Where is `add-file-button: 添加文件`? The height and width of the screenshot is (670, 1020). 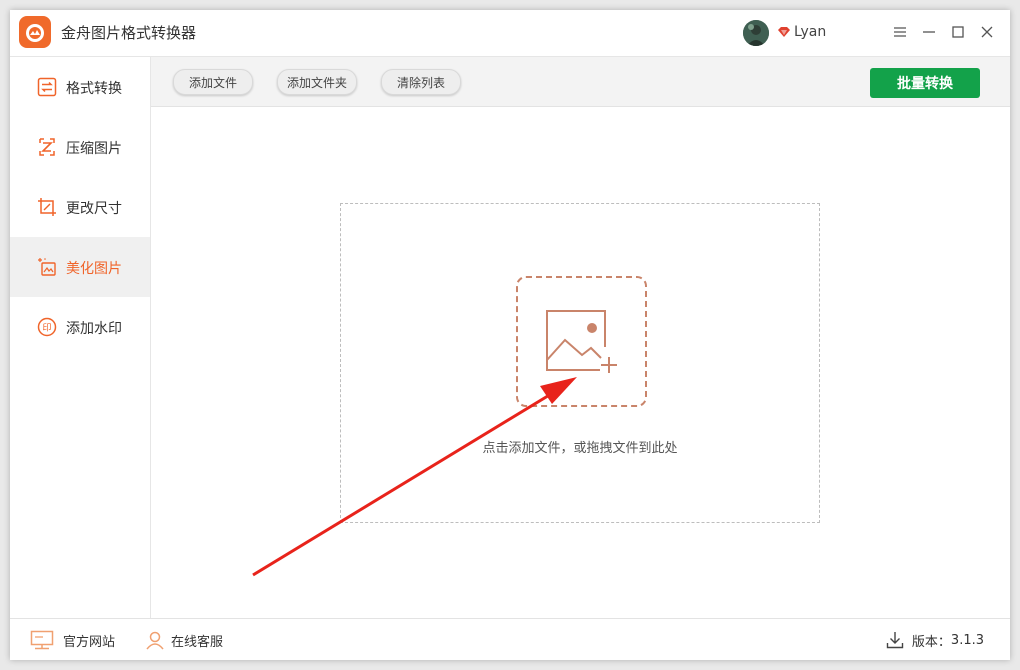
add-file-button: 添加文件 is located at coordinates (213, 82).